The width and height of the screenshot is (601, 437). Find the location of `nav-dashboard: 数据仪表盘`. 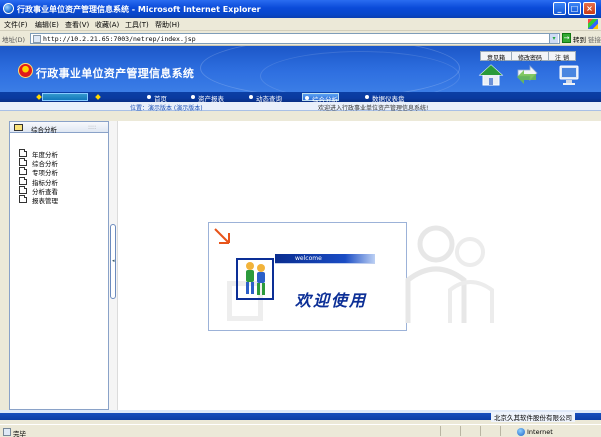

nav-dashboard: 数据仪表盘 is located at coordinates (384, 98).